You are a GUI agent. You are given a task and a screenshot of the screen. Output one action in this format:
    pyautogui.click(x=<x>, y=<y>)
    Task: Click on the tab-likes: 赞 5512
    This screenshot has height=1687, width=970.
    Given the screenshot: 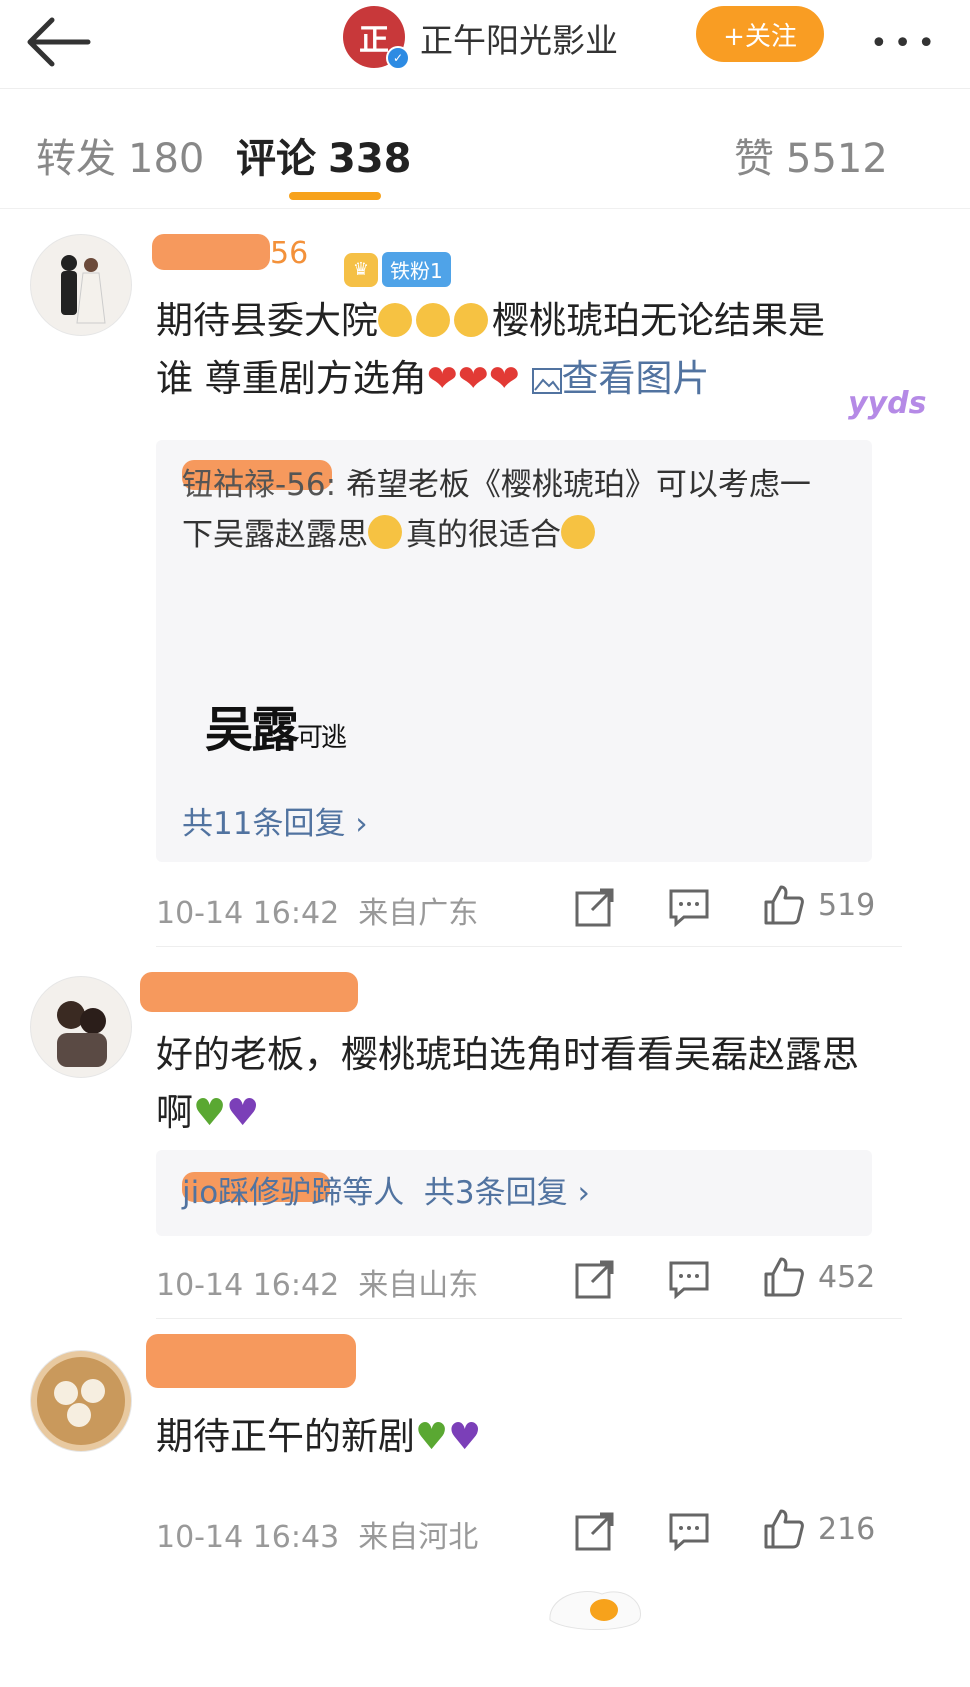 What is the action you would take?
    pyautogui.click(x=811, y=155)
    